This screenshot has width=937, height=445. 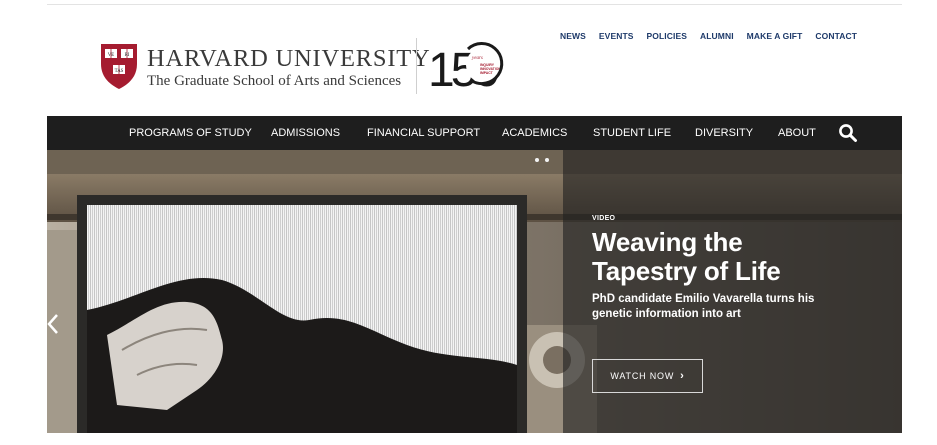 What do you see at coordinates (289, 58) in the screenshot?
I see `university-name: HARVARD UNIVERSITY` at bounding box center [289, 58].